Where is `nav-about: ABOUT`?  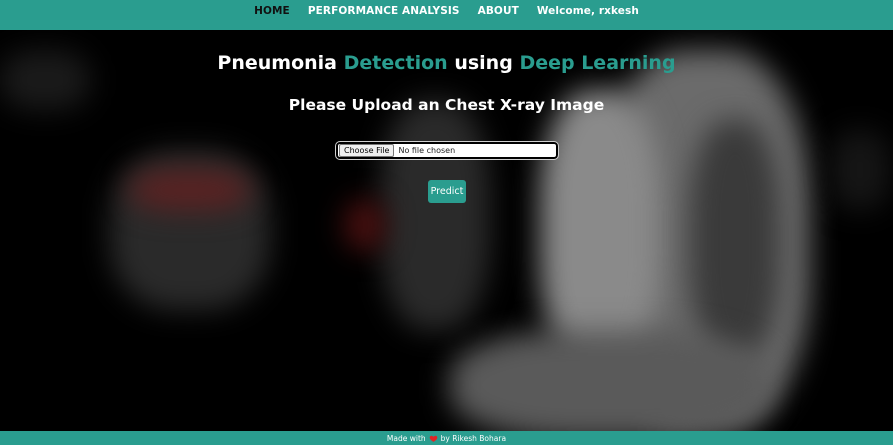
nav-about: ABOUT is located at coordinates (498, 11).